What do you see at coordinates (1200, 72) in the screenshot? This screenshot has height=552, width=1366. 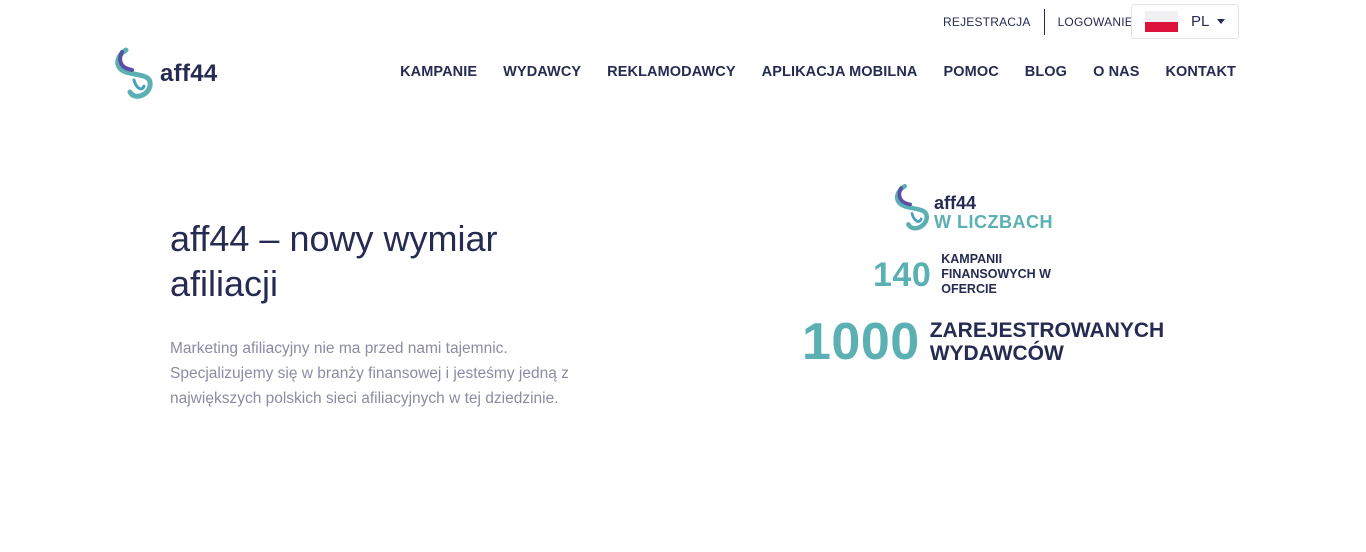 I see `nav-item-kontakt: KONTAKT` at bounding box center [1200, 72].